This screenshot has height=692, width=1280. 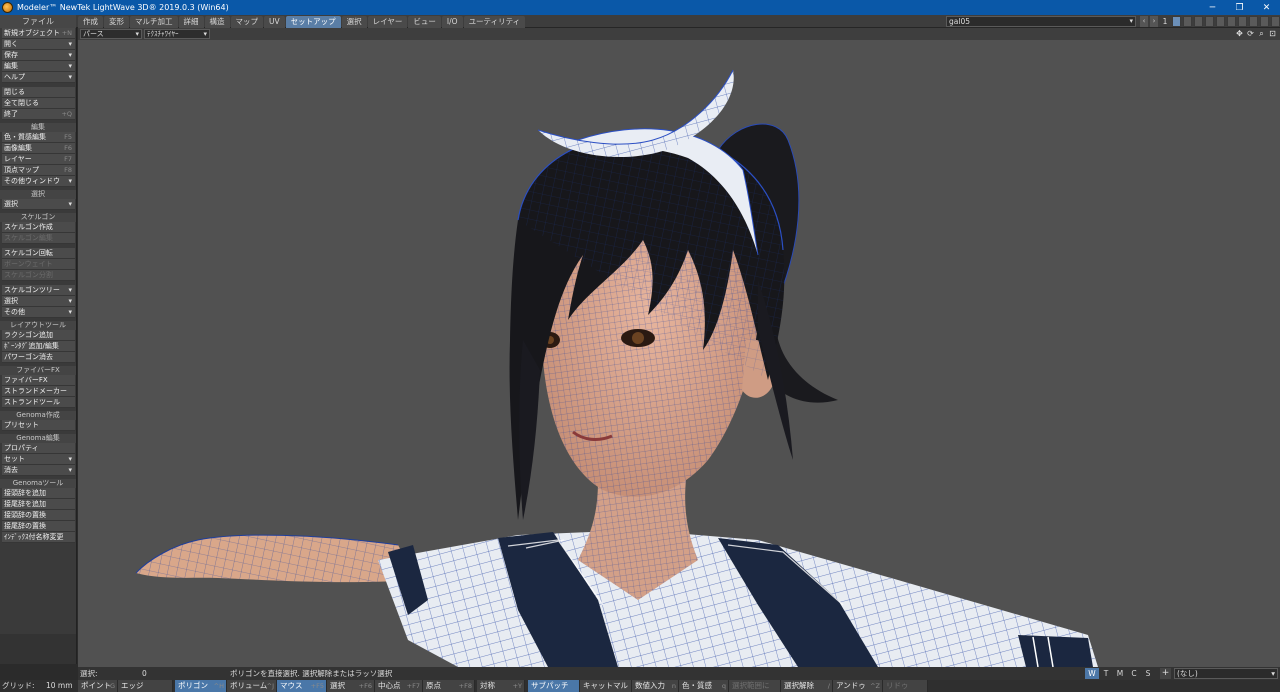 I want to click on edit-item-0-label: 色・質感編集, so click(x=25, y=137).